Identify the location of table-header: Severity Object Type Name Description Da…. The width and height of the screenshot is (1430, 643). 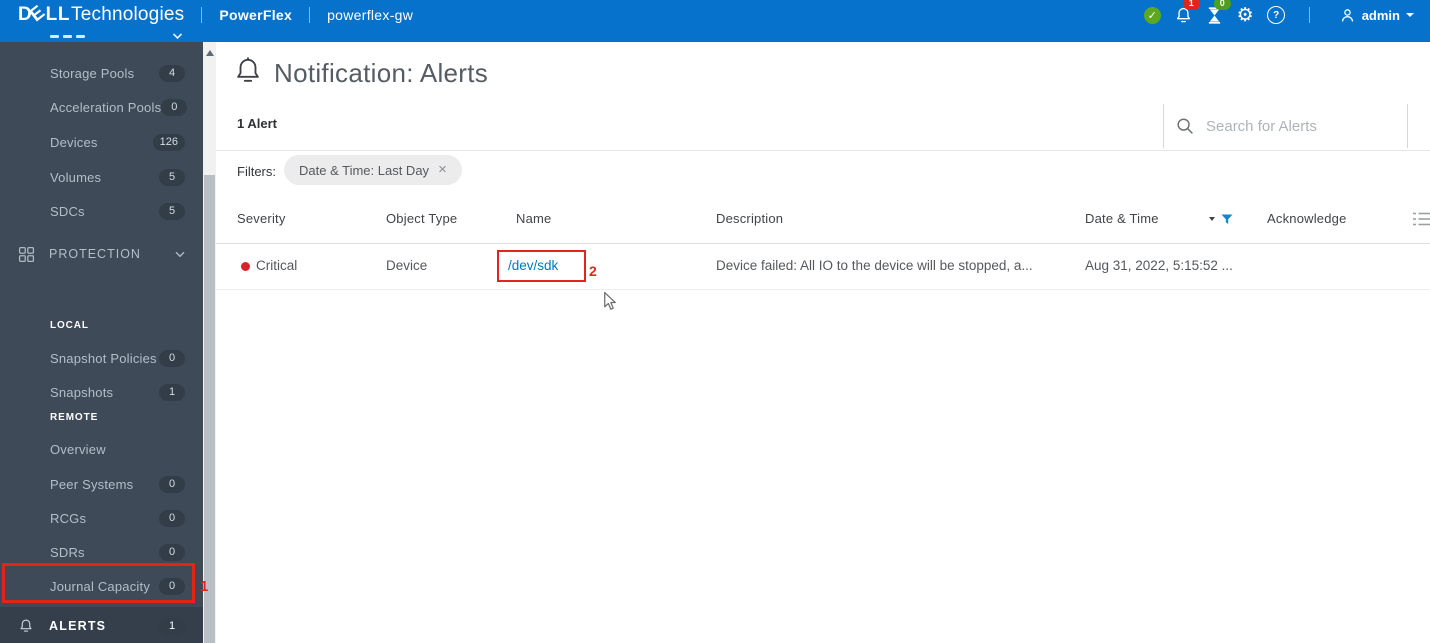
(823, 219).